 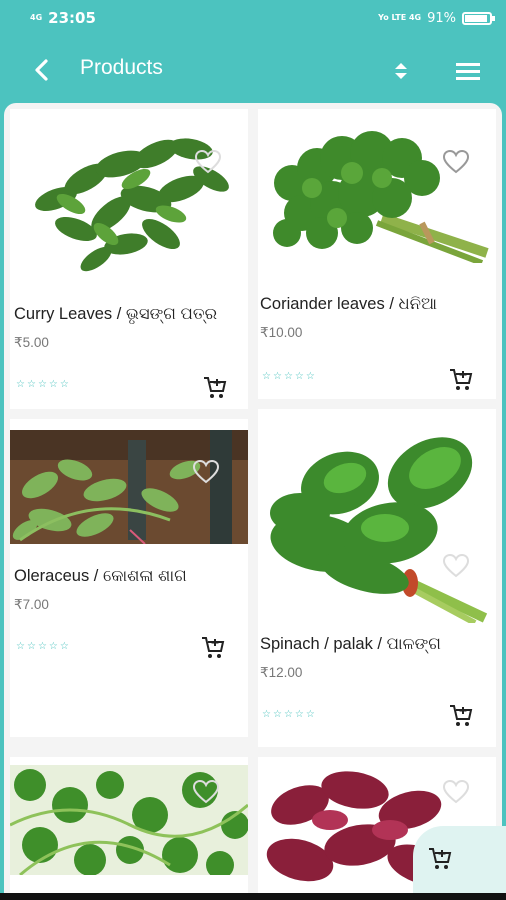 What do you see at coordinates (42, 70) in the screenshot?
I see `back-arrow-icon` at bounding box center [42, 70].